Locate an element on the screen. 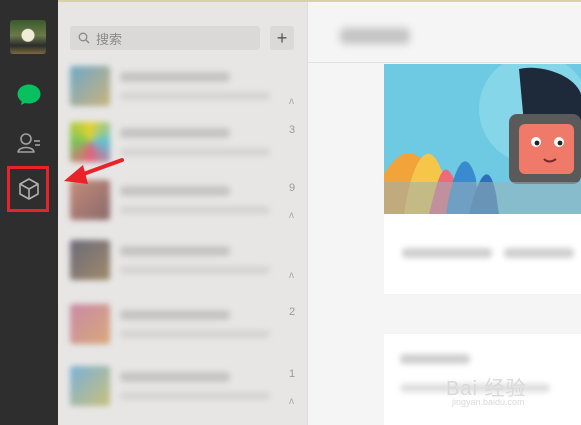  watermark-url: jingyan.baidu.com is located at coordinates (488, 402).